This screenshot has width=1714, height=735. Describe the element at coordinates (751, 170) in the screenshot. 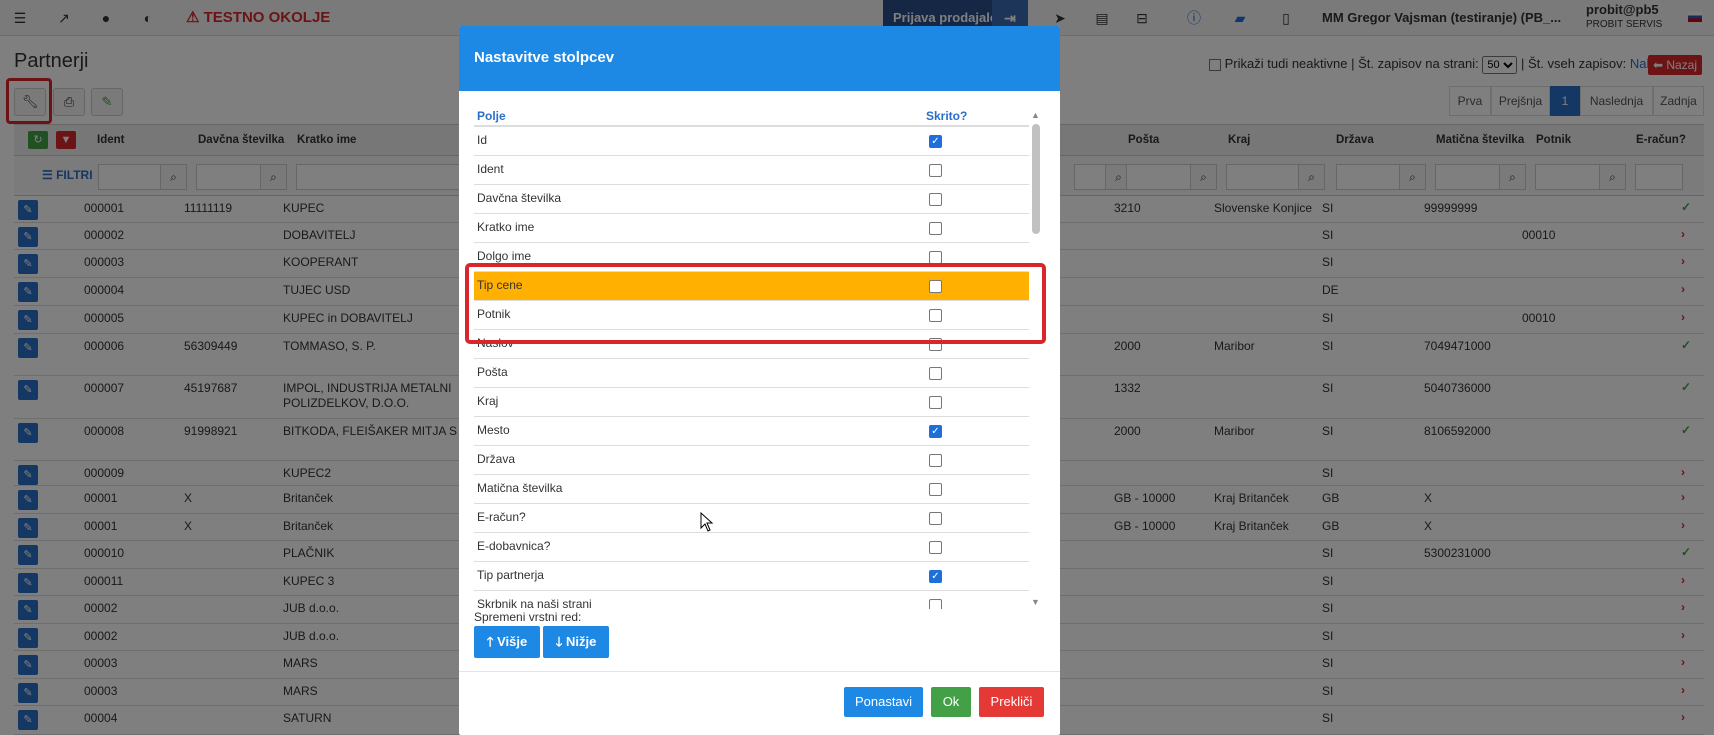

I see `field-row: Ident` at that location.